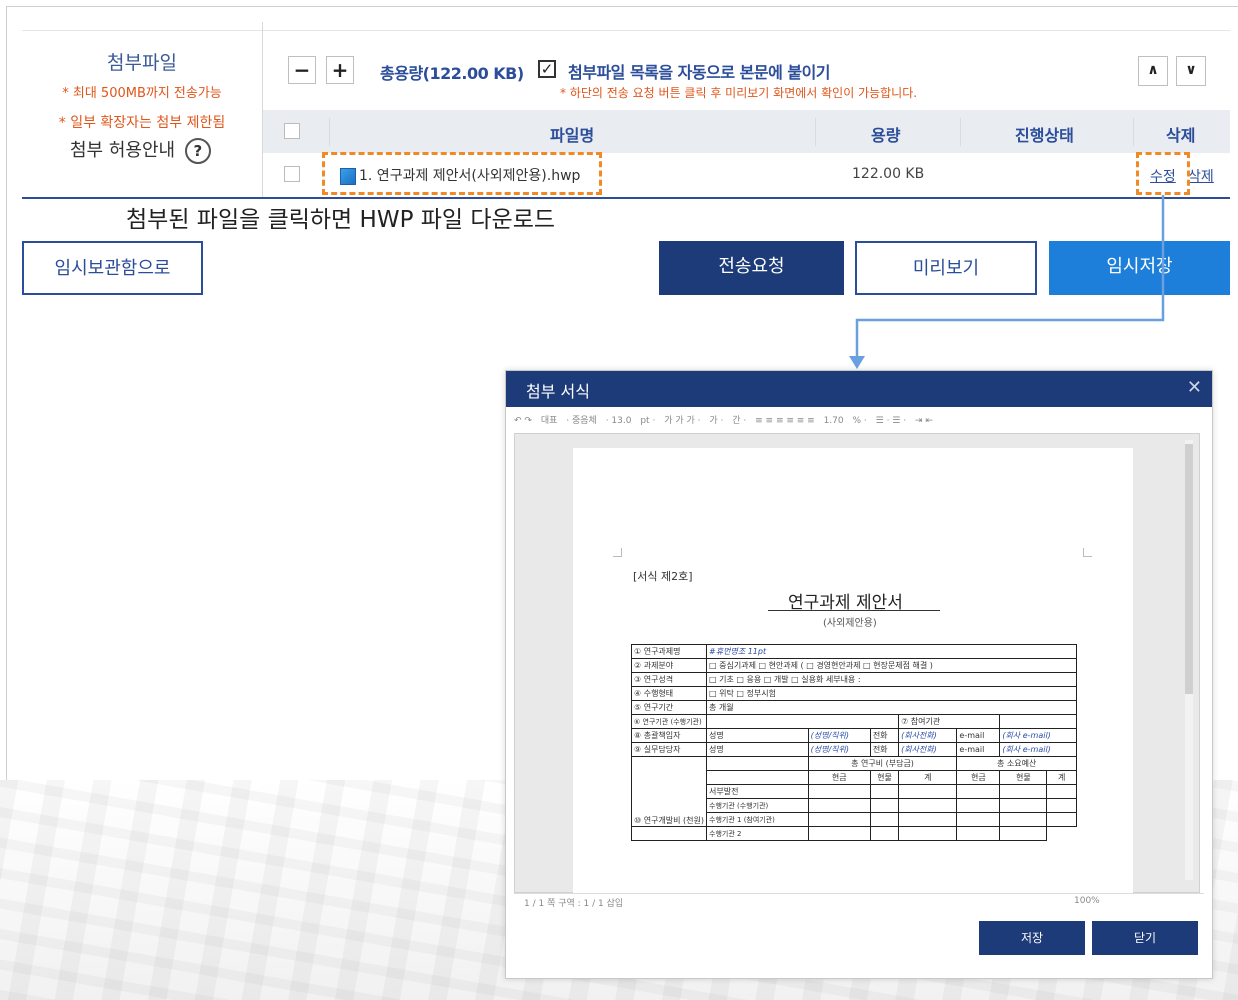 The height and width of the screenshot is (1000, 1238). Describe the element at coordinates (1016, 763) in the screenshot. I see `form-cell: 총 소요예산` at that location.